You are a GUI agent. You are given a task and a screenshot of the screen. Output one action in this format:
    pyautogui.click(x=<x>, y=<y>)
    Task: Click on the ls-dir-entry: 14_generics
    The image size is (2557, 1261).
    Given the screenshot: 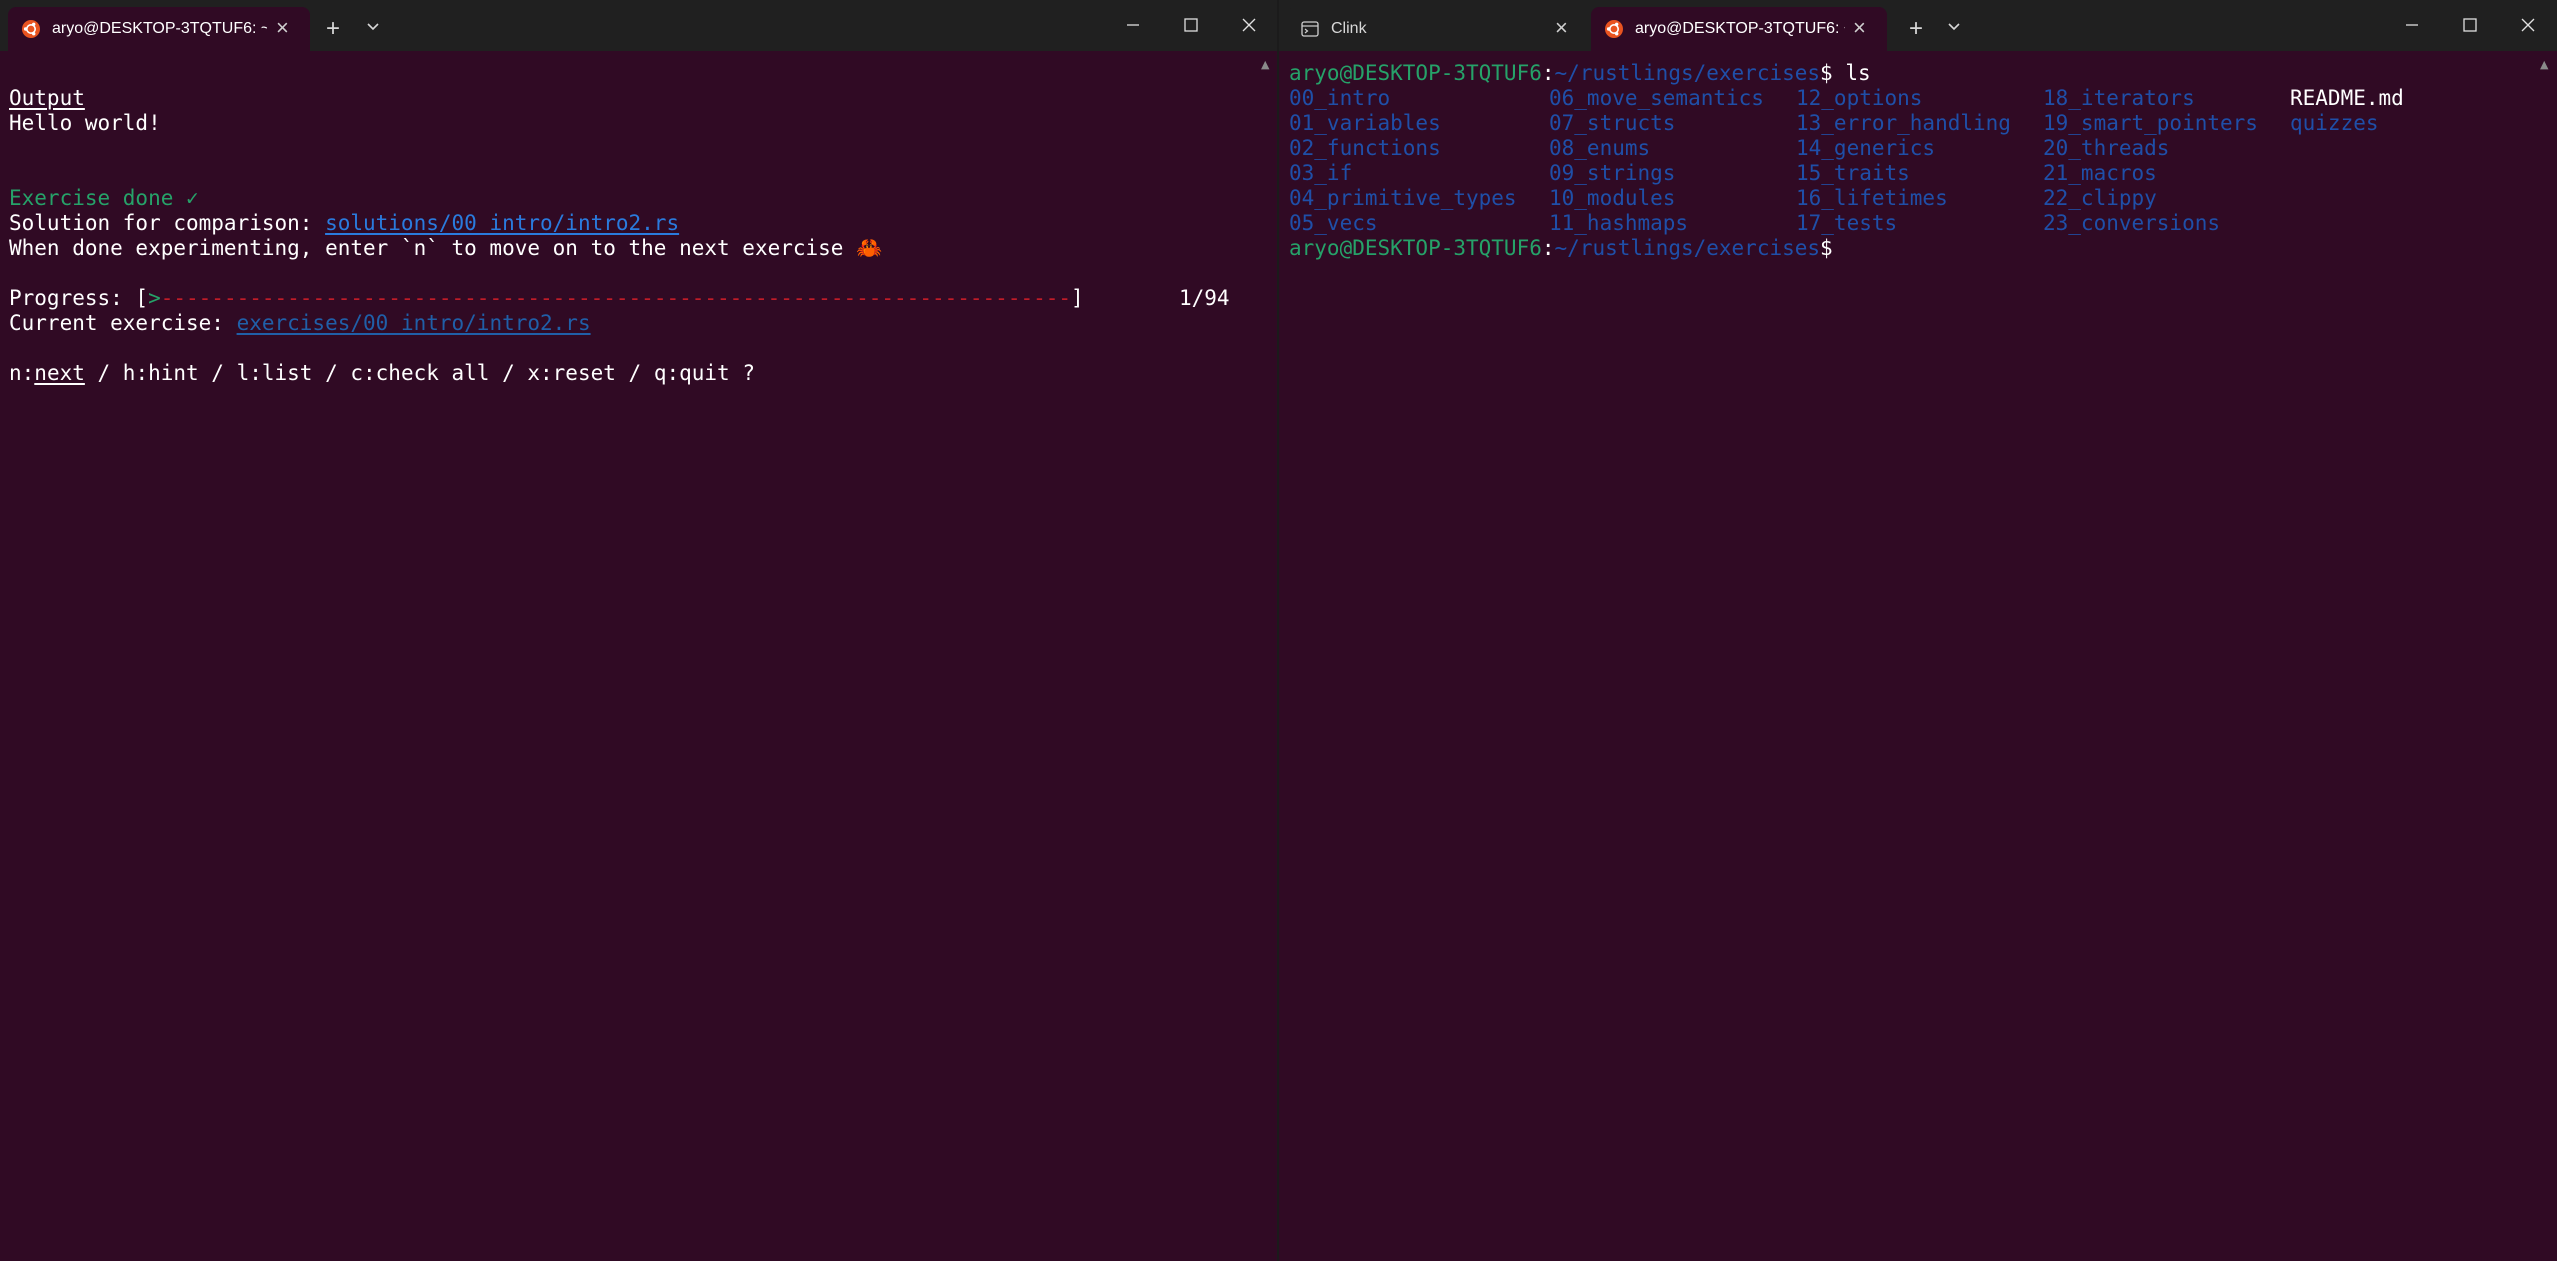 What is the action you would take?
    pyautogui.click(x=1866, y=148)
    